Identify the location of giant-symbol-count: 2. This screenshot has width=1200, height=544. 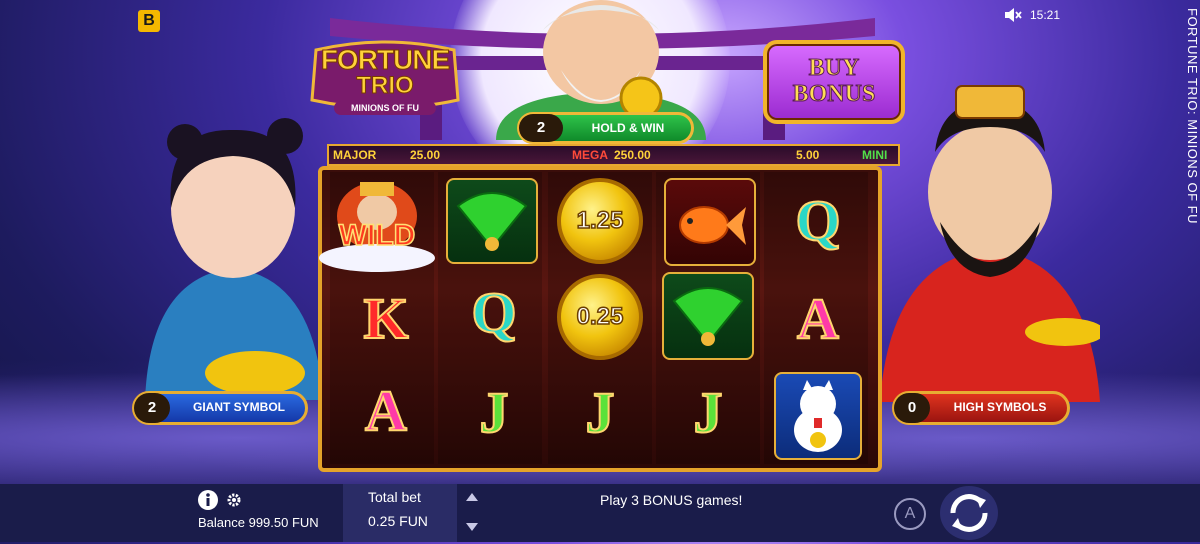
(152, 408).